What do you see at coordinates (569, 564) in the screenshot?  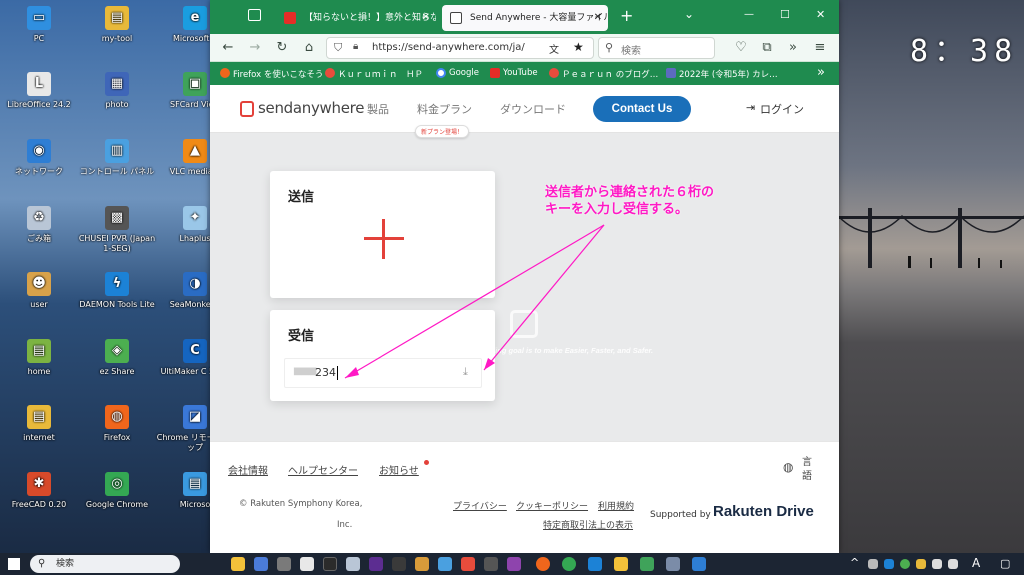 I see `chrome-taskbar-icon` at bounding box center [569, 564].